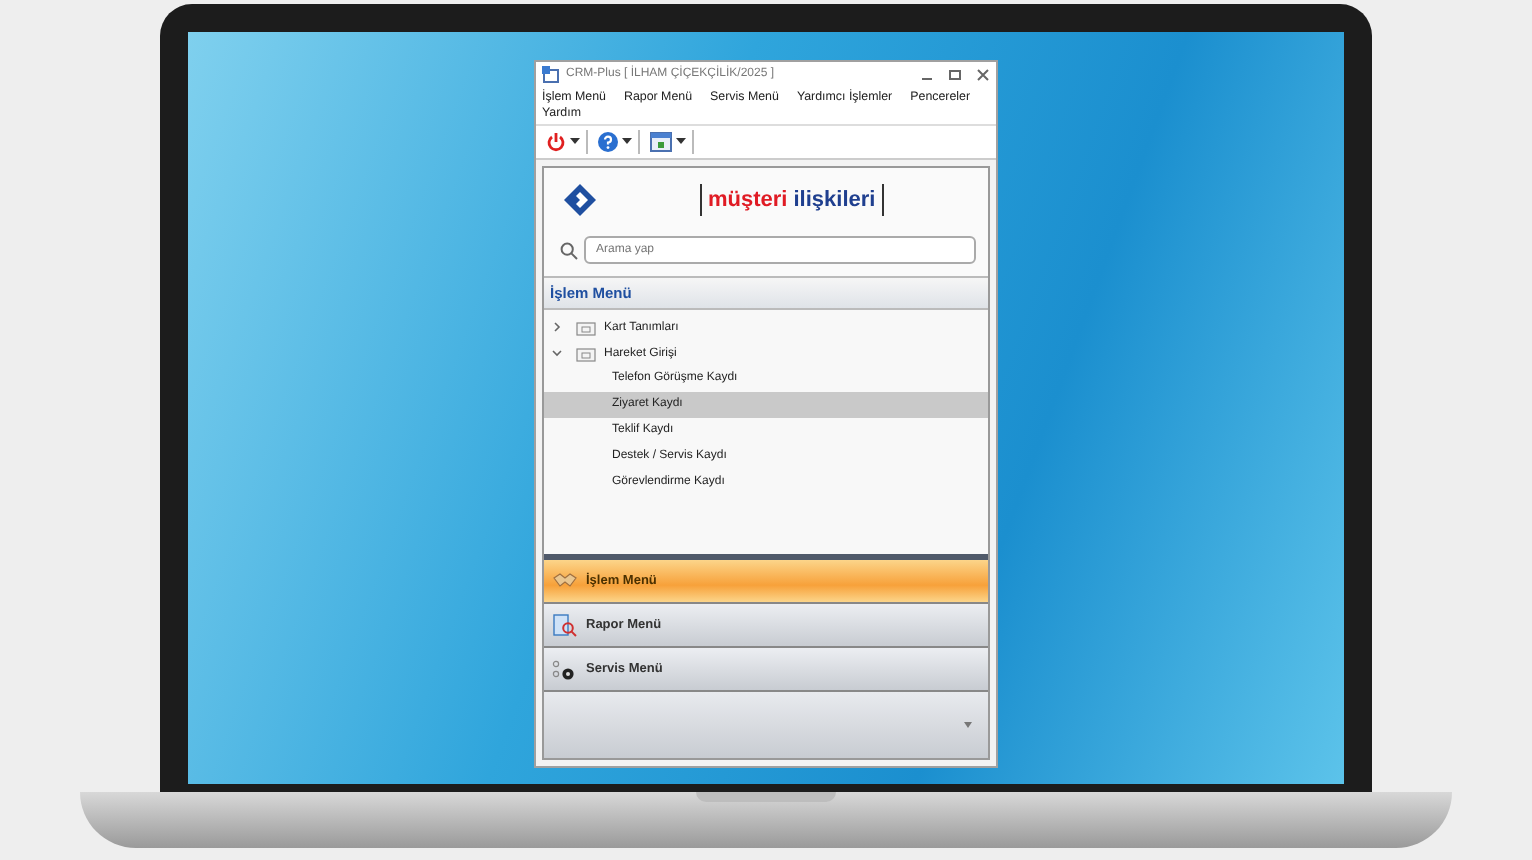 The image size is (1532, 860). I want to click on report-search-icon, so click(565, 625).